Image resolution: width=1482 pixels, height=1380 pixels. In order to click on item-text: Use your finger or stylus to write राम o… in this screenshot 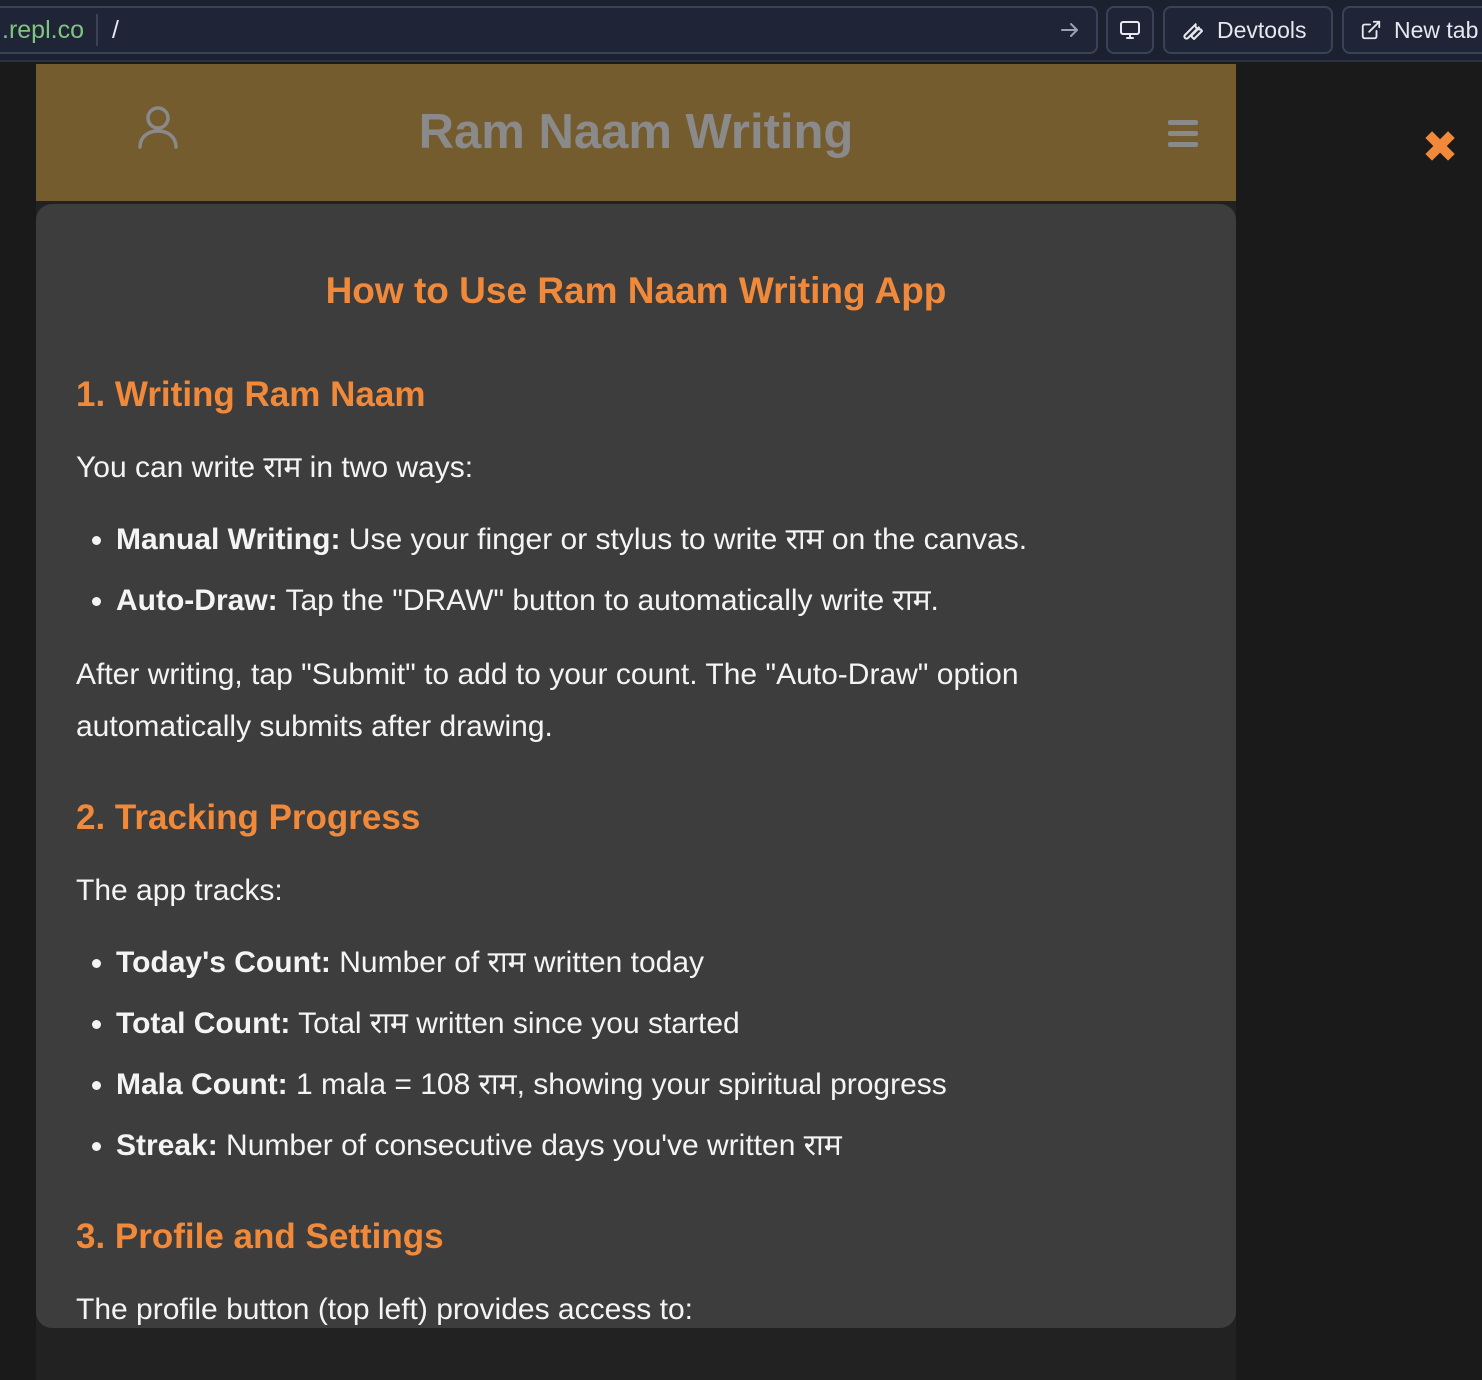, I will do `click(684, 539)`.